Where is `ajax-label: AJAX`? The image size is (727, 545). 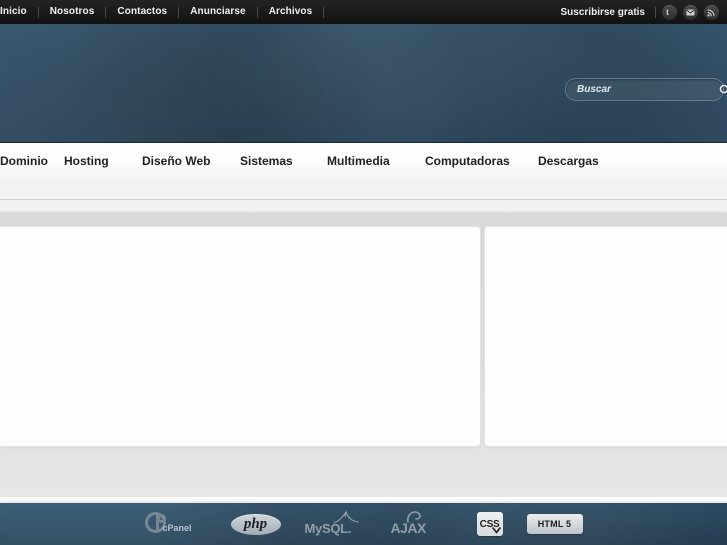
ajax-label: AJAX is located at coordinates (408, 528).